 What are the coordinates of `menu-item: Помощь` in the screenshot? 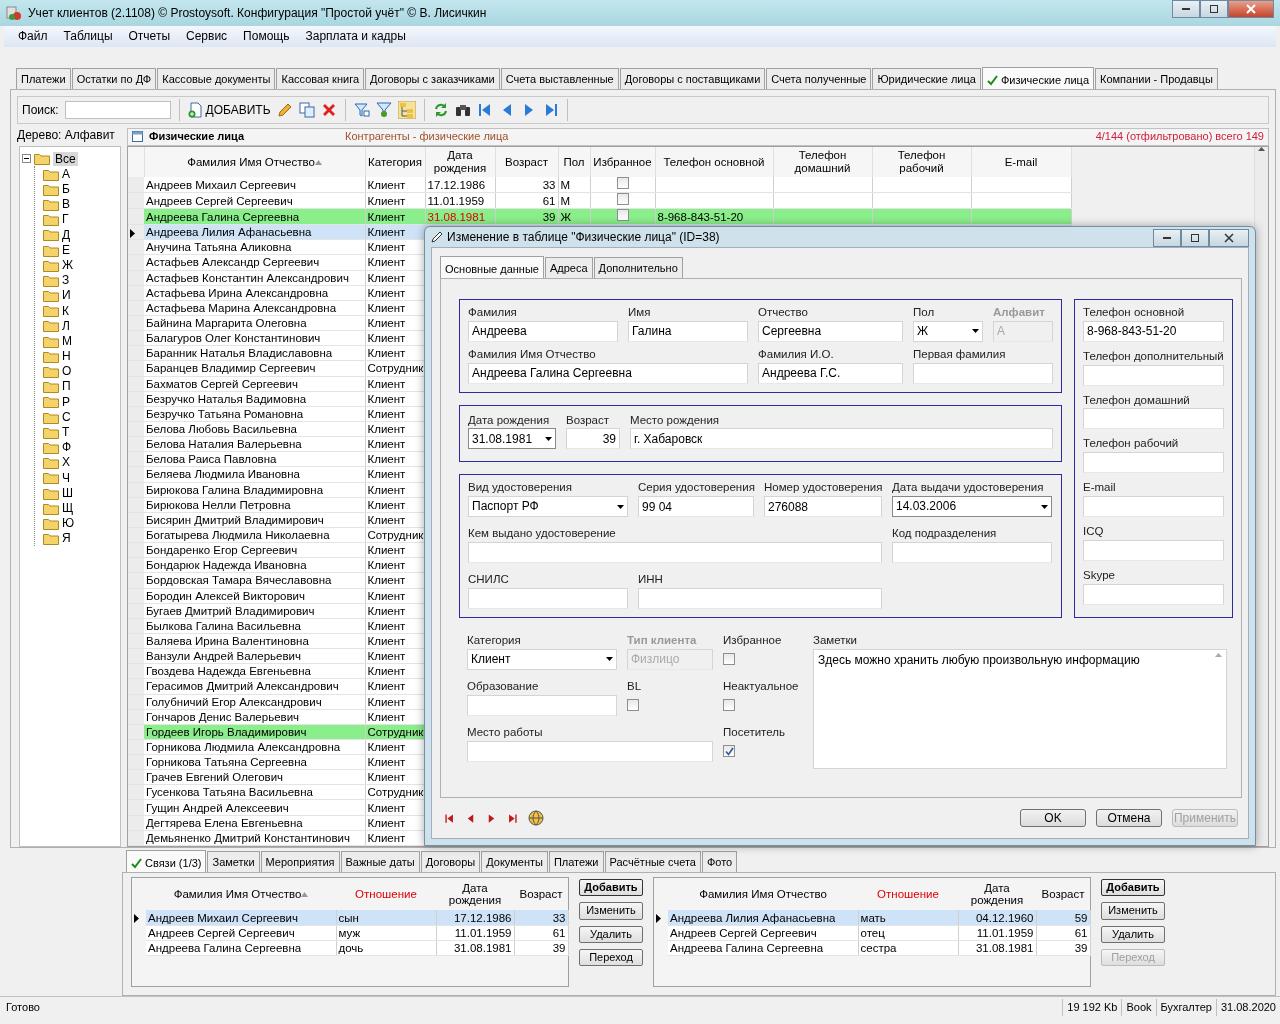 It's located at (266, 36).